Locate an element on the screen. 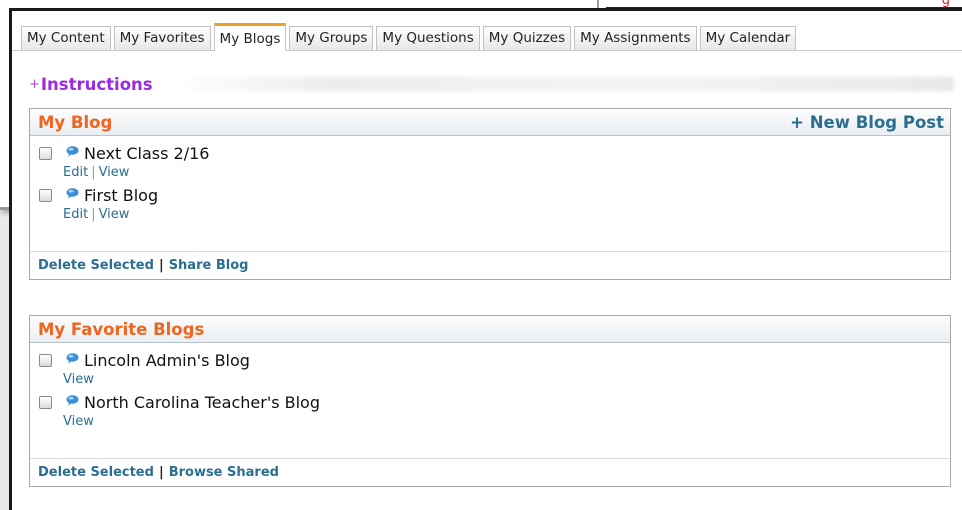  tab-my-calendar: My Calendar is located at coordinates (748, 38).